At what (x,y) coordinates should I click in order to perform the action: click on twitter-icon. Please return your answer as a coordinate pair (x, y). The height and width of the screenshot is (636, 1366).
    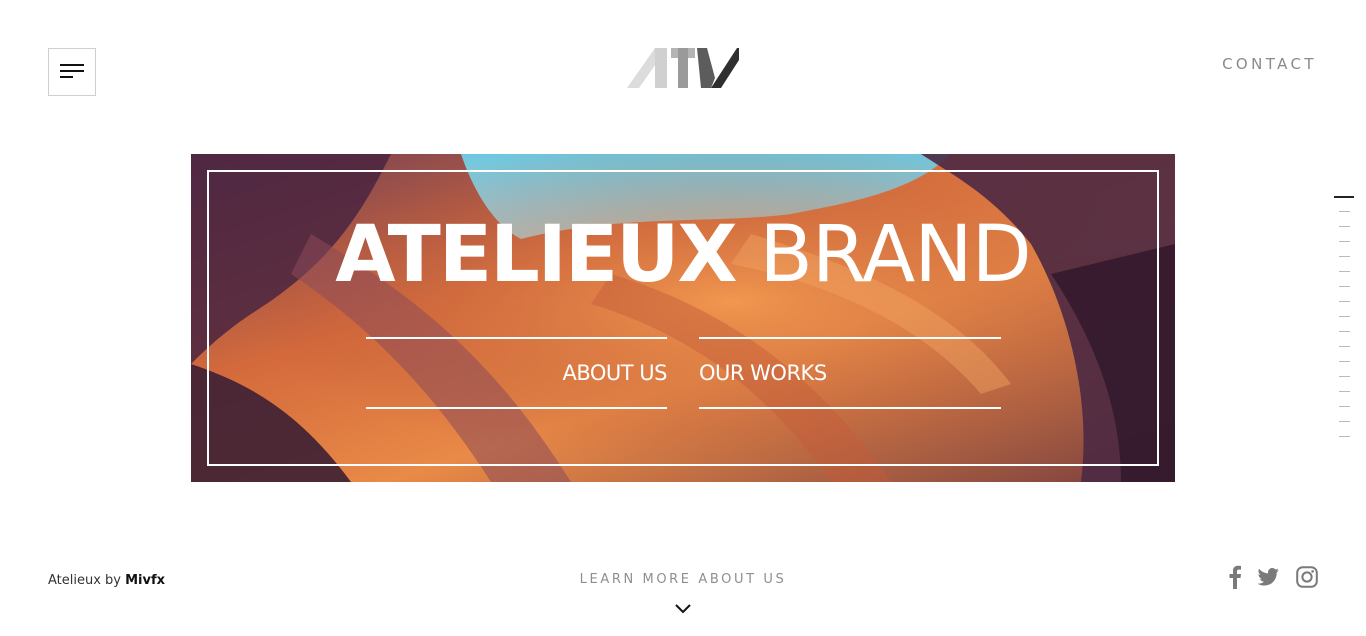
    Looking at the image, I should click on (1268, 577).